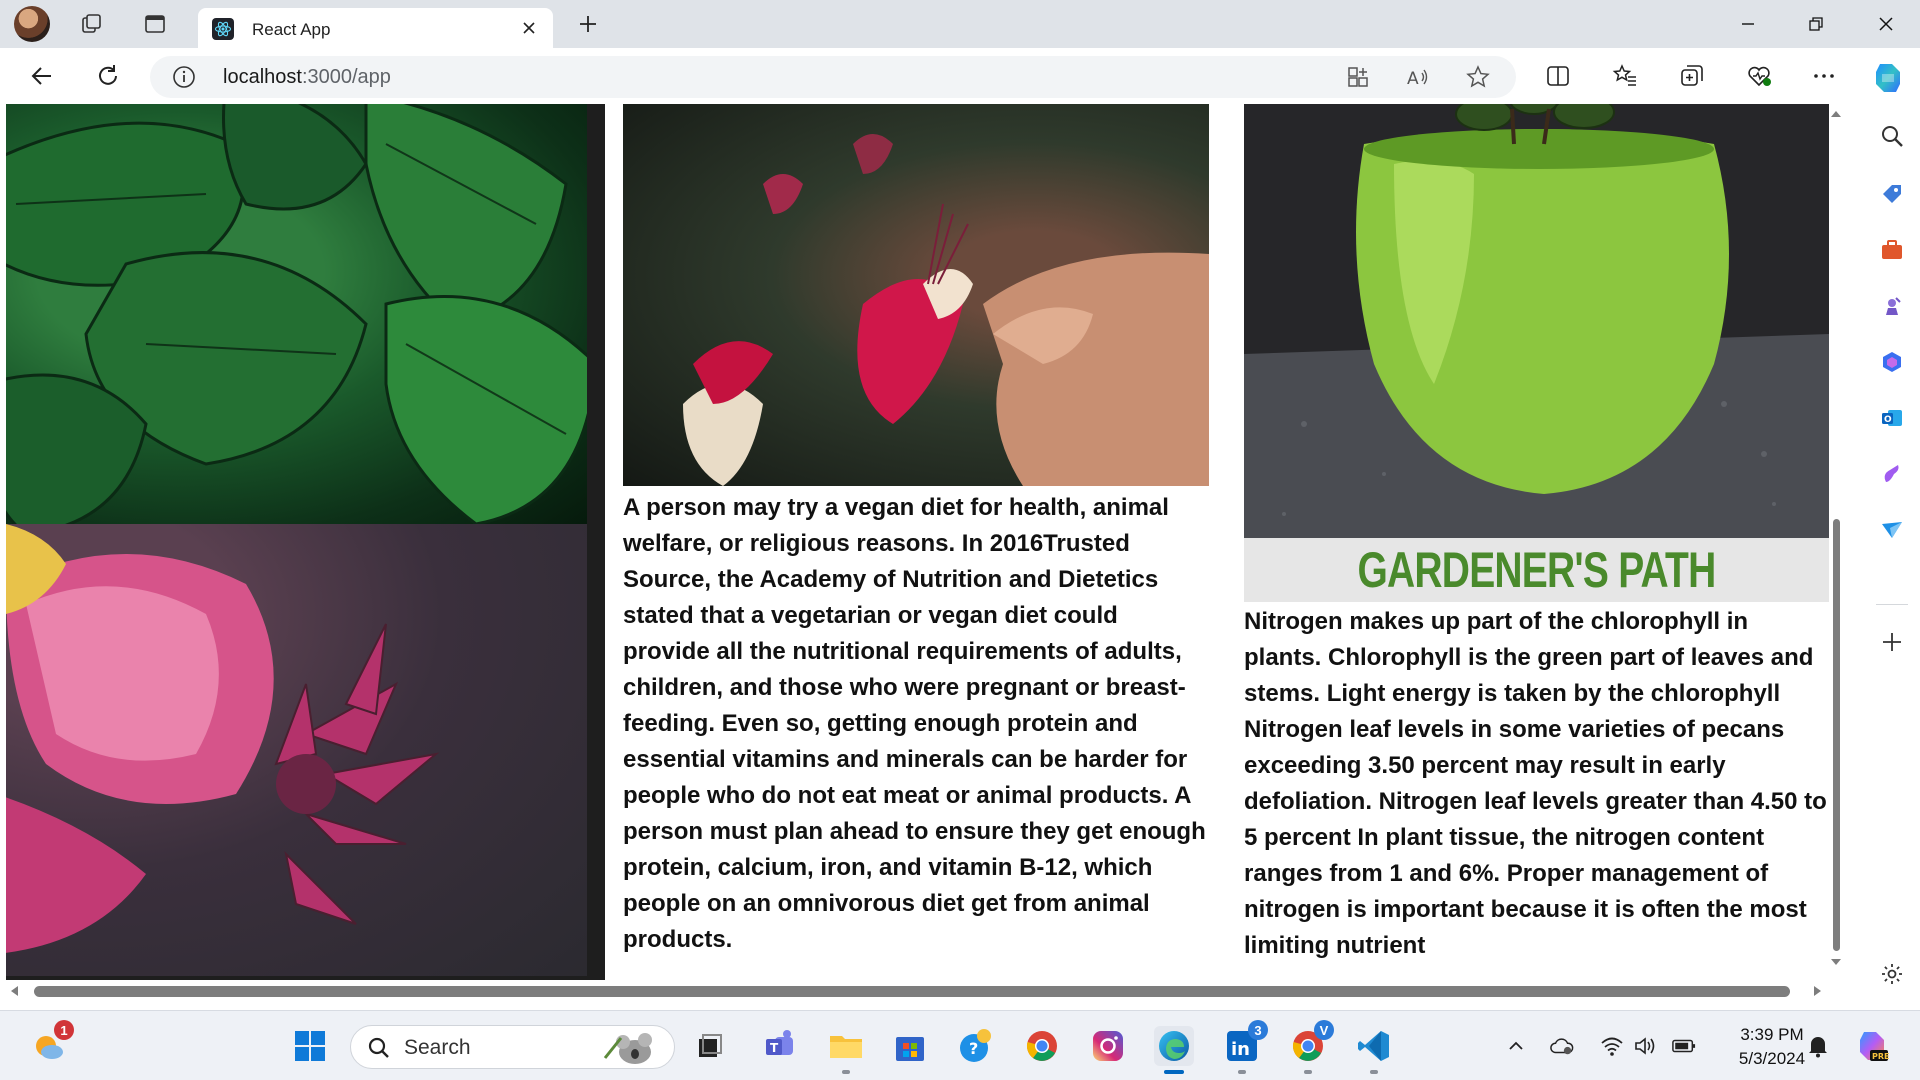 Image resolution: width=1920 pixels, height=1080 pixels. What do you see at coordinates (910, 1046) in the screenshot?
I see `microsoft-store-icon` at bounding box center [910, 1046].